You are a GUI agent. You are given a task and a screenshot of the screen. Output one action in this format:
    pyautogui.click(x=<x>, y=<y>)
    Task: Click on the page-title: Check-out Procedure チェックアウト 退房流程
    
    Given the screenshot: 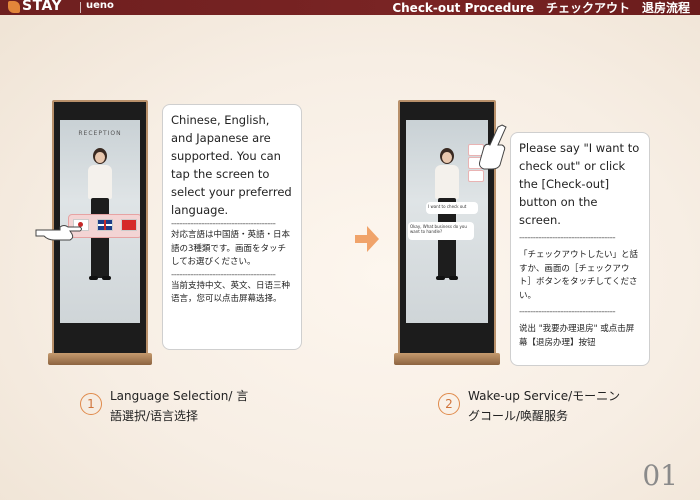 What is the action you would take?
    pyautogui.click(x=541, y=8)
    